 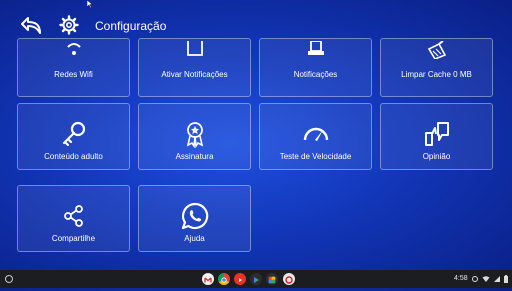 What do you see at coordinates (240, 279) in the screenshot?
I see `youtube-icon` at bounding box center [240, 279].